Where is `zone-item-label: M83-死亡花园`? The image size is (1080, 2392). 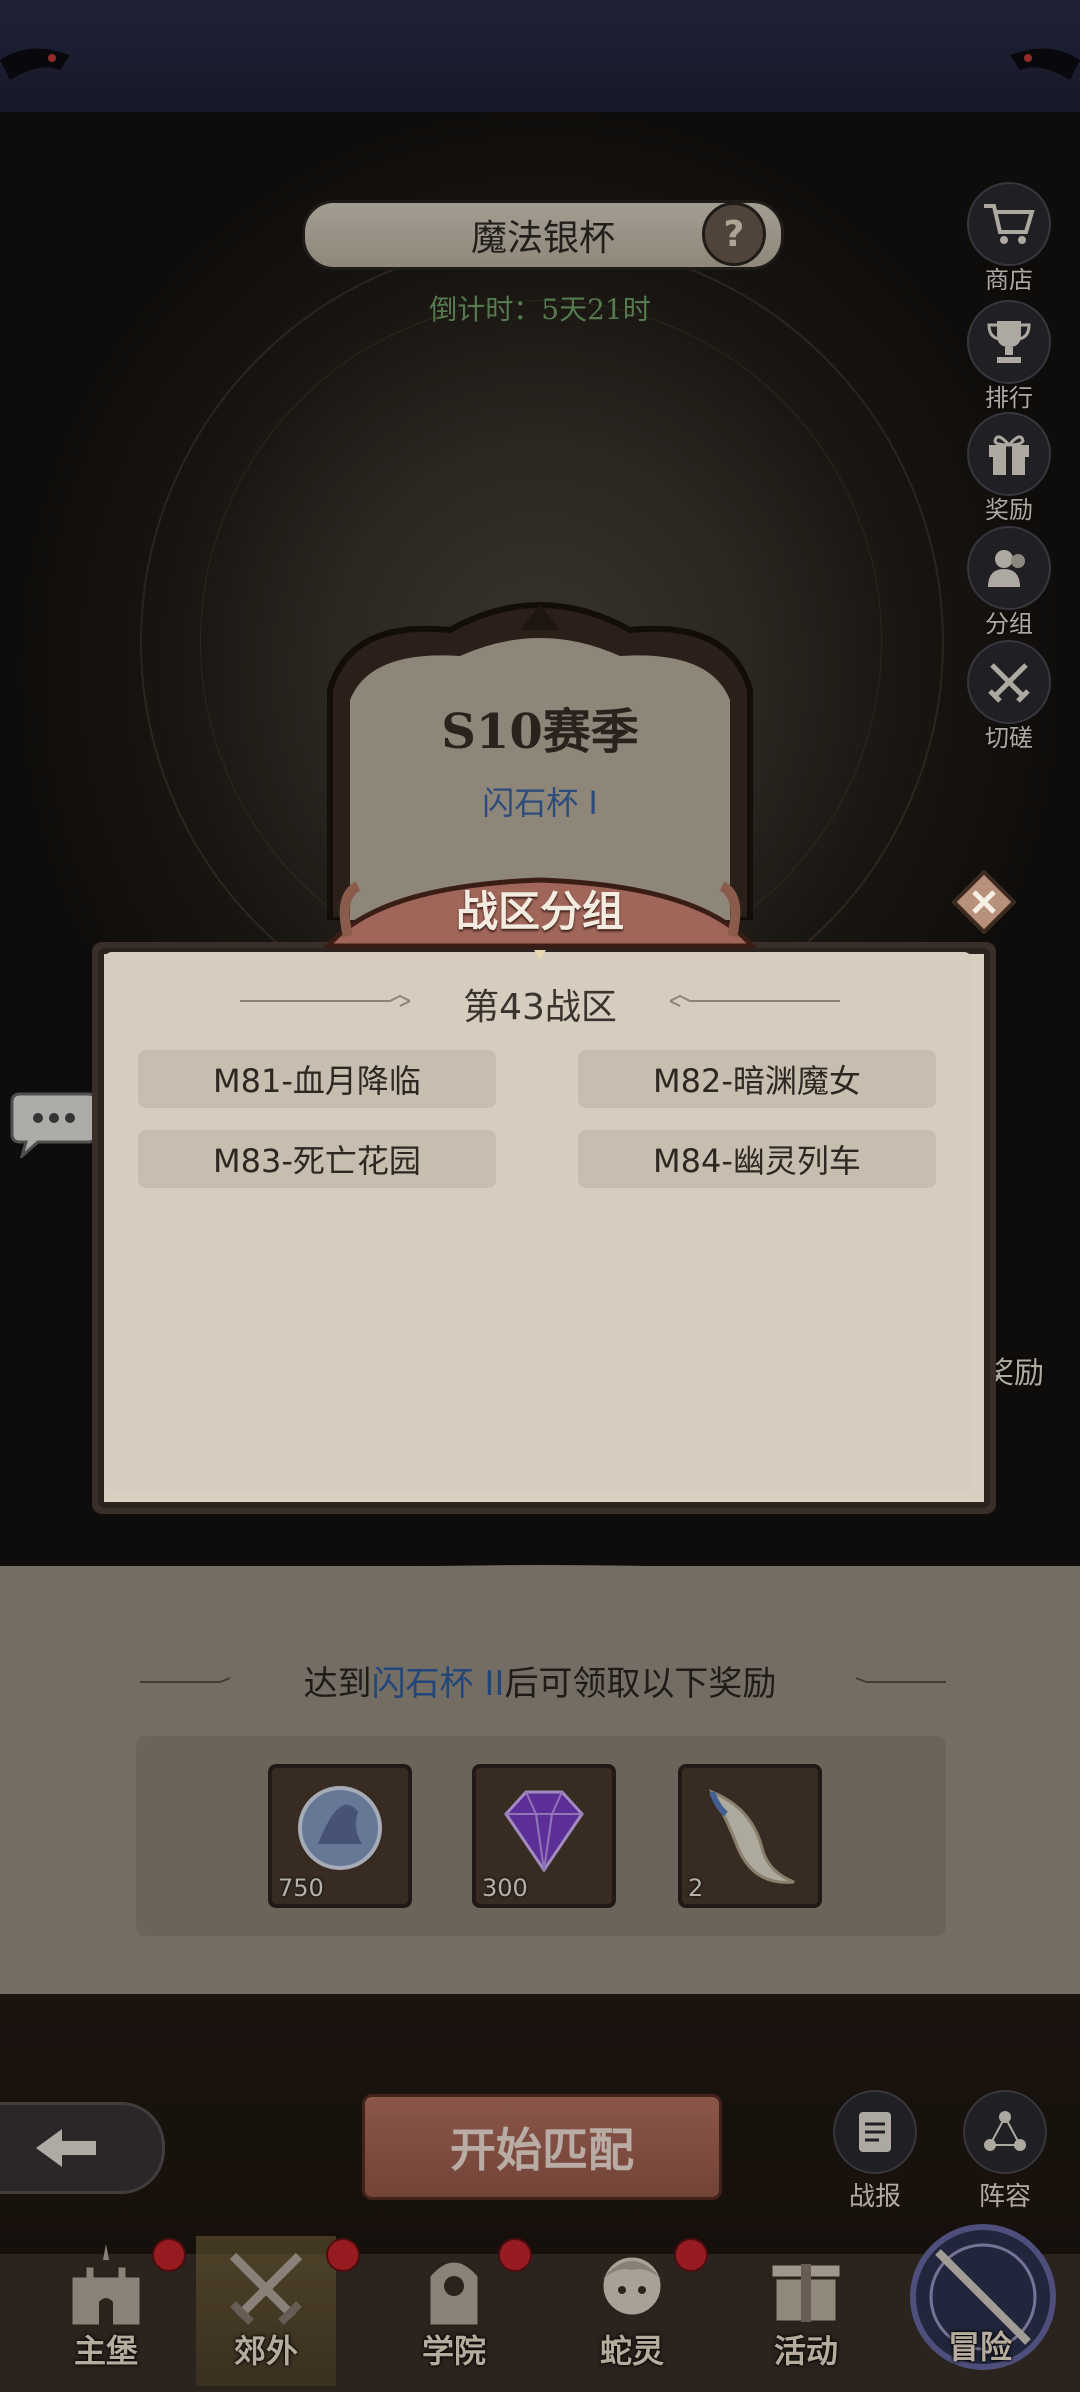
zone-item-label: M83-死亡花园 is located at coordinates (317, 1161).